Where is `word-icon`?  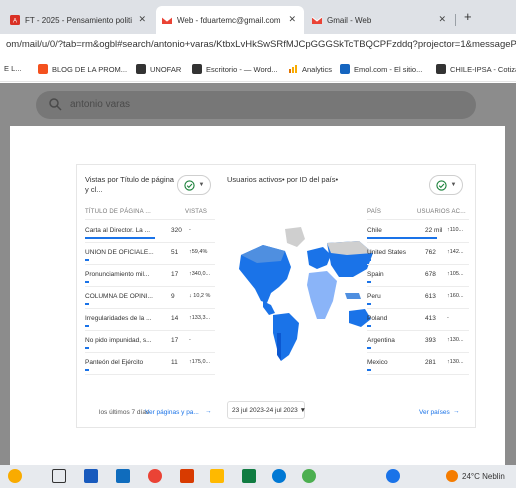
word-icon is located at coordinates (91, 476).